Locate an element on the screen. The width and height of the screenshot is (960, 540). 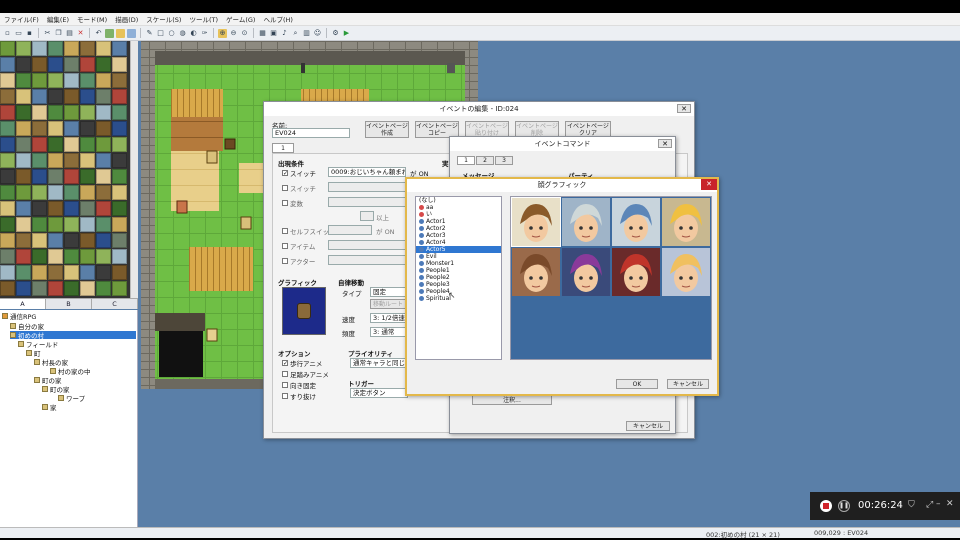
switch-checkbox: ✓ スイッチ is located at coordinates (299, 173).